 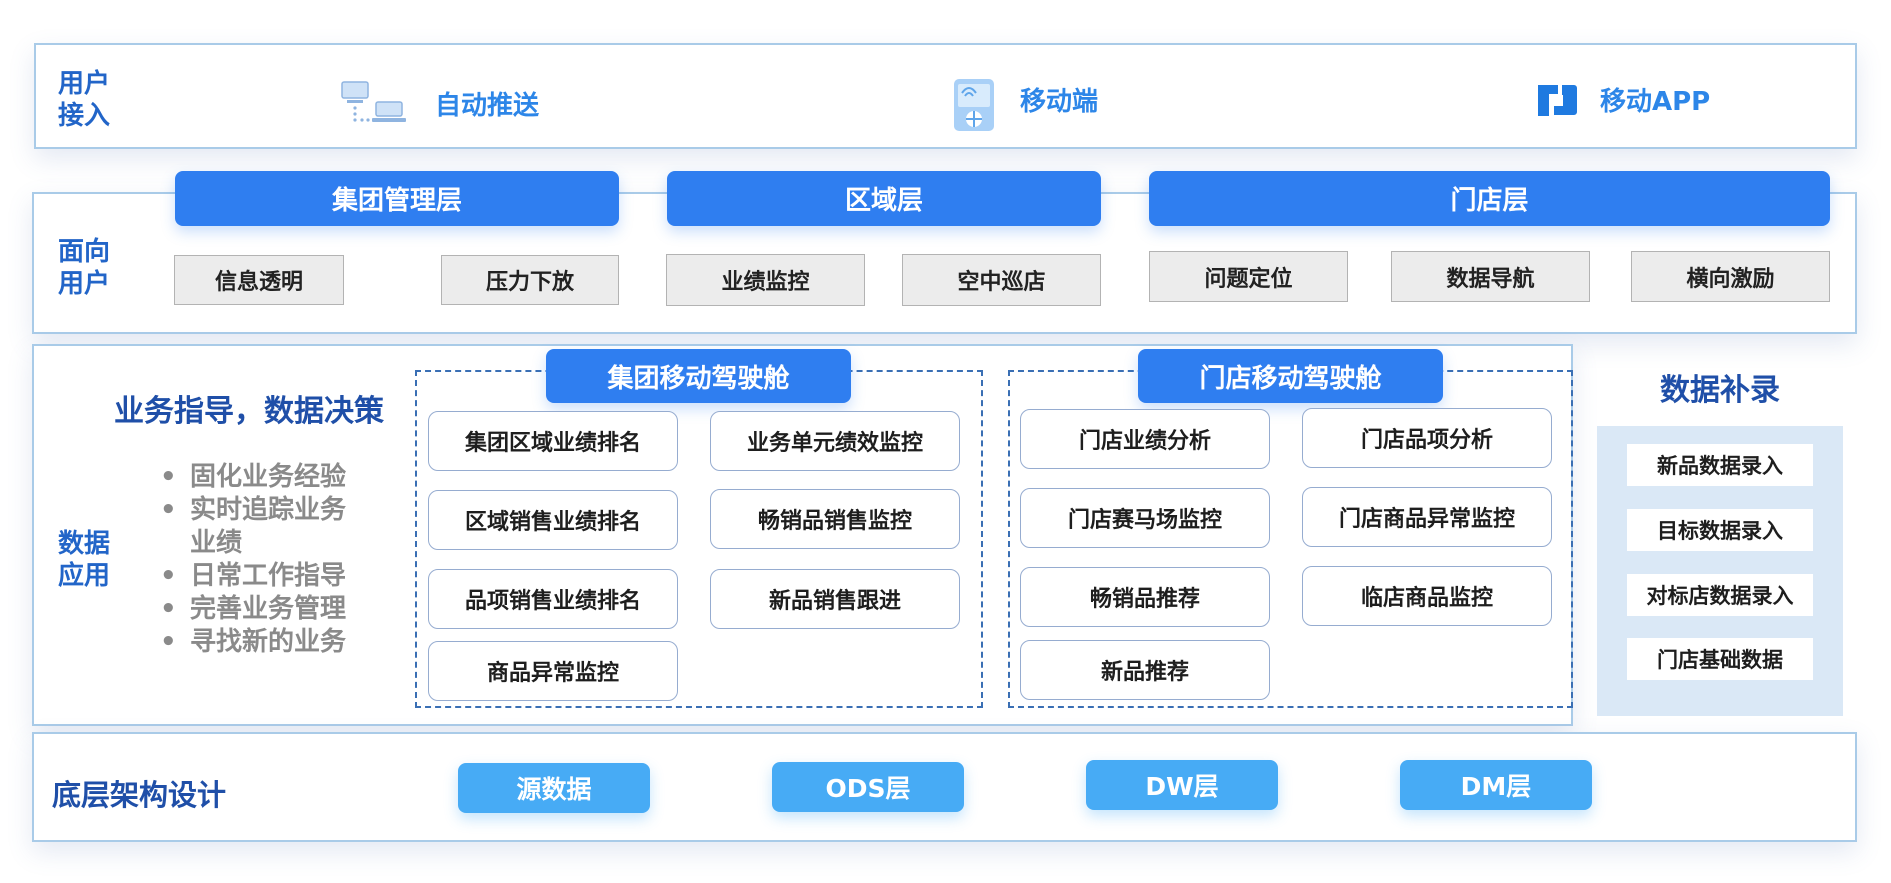 What do you see at coordinates (835, 599) in the screenshot?
I see `new-product-follow-box: 新品销售跟进` at bounding box center [835, 599].